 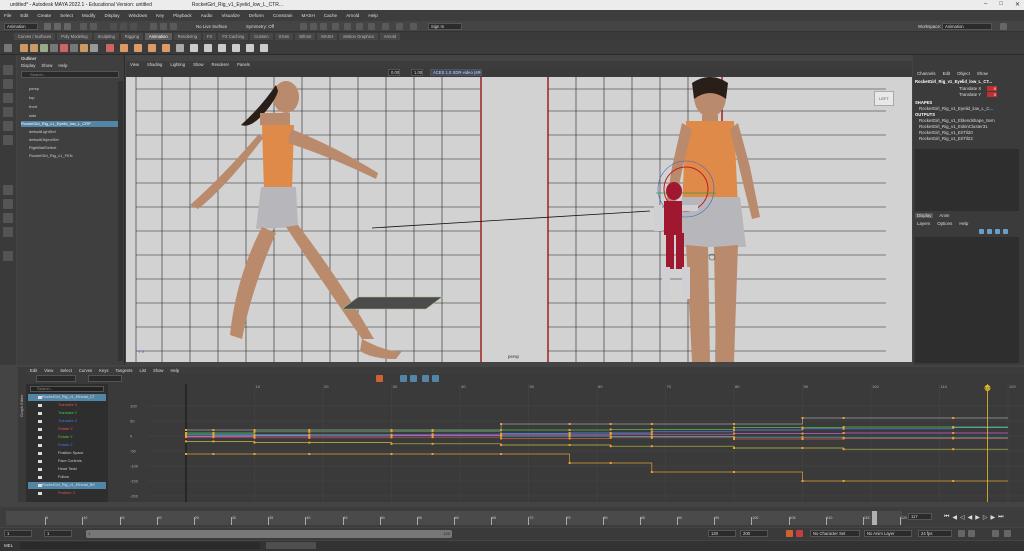 I want to click on snap-grid-icon, so click(x=153, y=26).